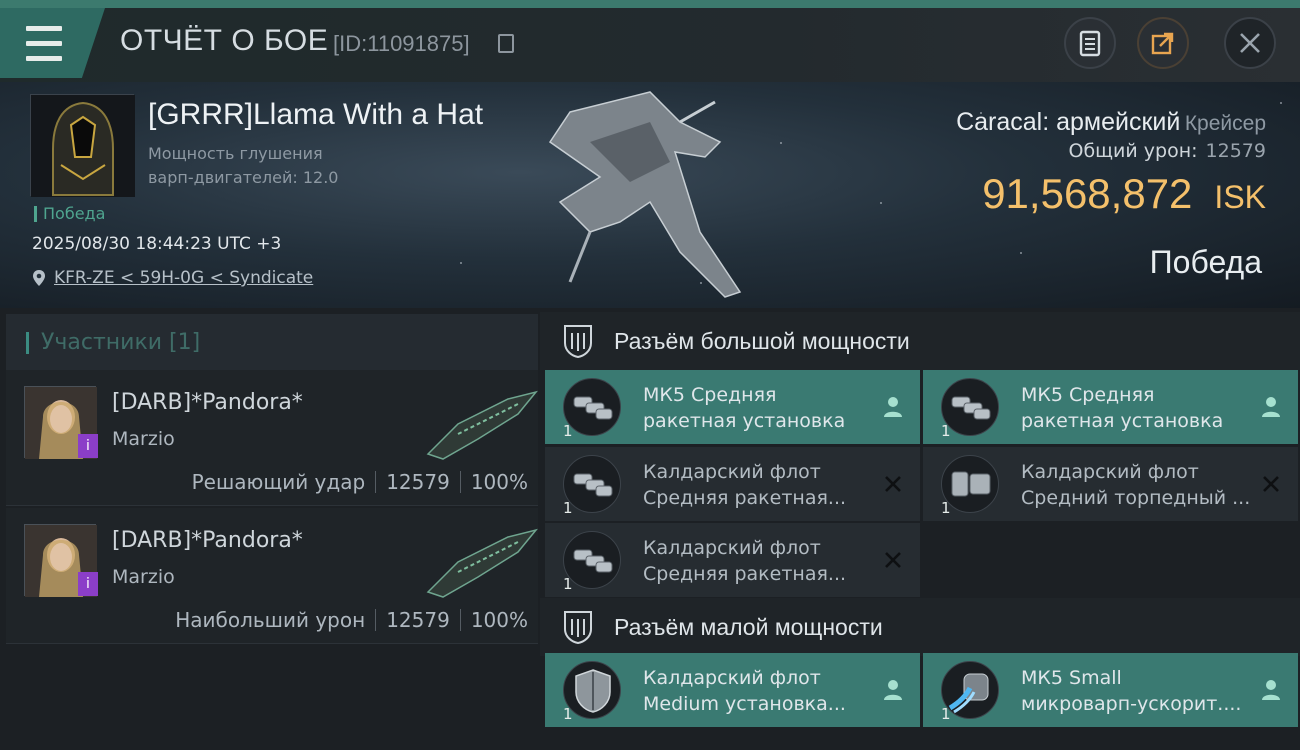 The width and height of the screenshot is (1300, 750). What do you see at coordinates (315, 115) in the screenshot?
I see `victim-name: [GRRR]Llama With a Hat` at bounding box center [315, 115].